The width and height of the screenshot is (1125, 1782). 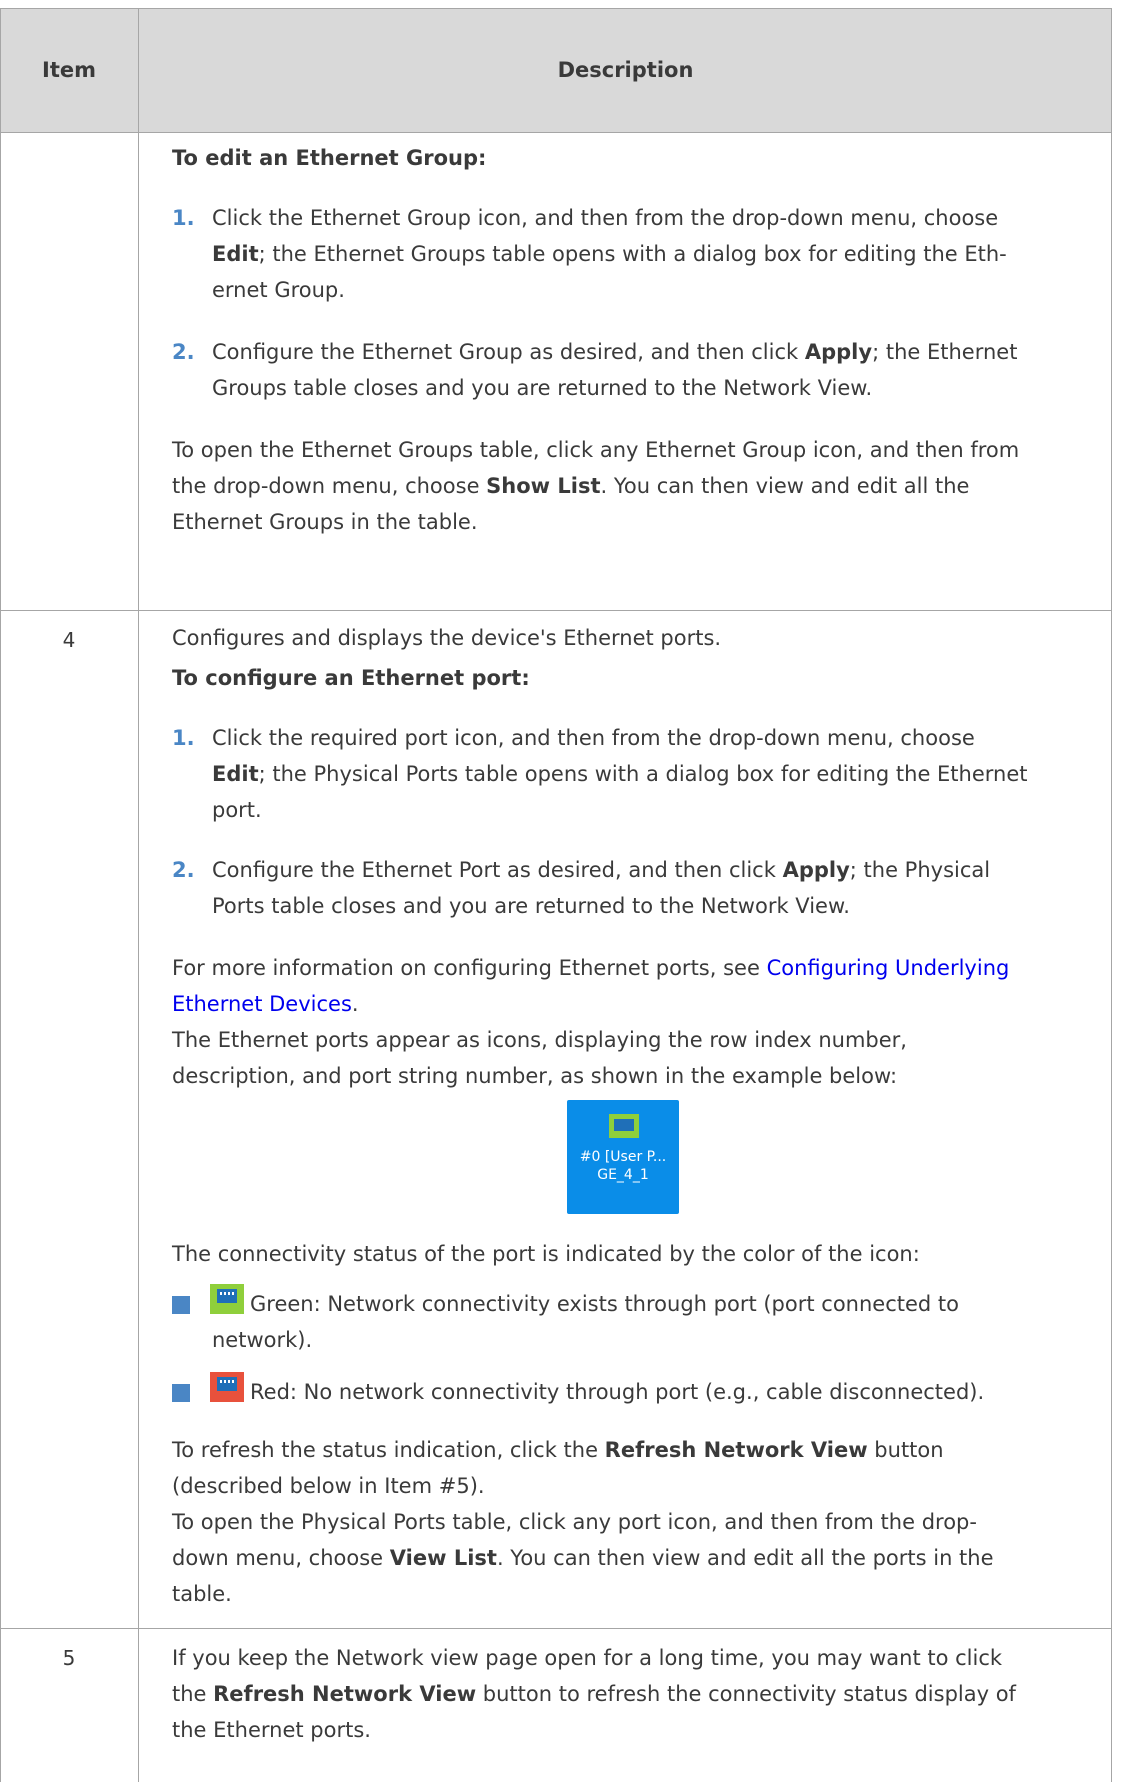 I want to click on ethernet-port-icon: #0 [User P... GE_4_1, so click(x=623, y=1157).